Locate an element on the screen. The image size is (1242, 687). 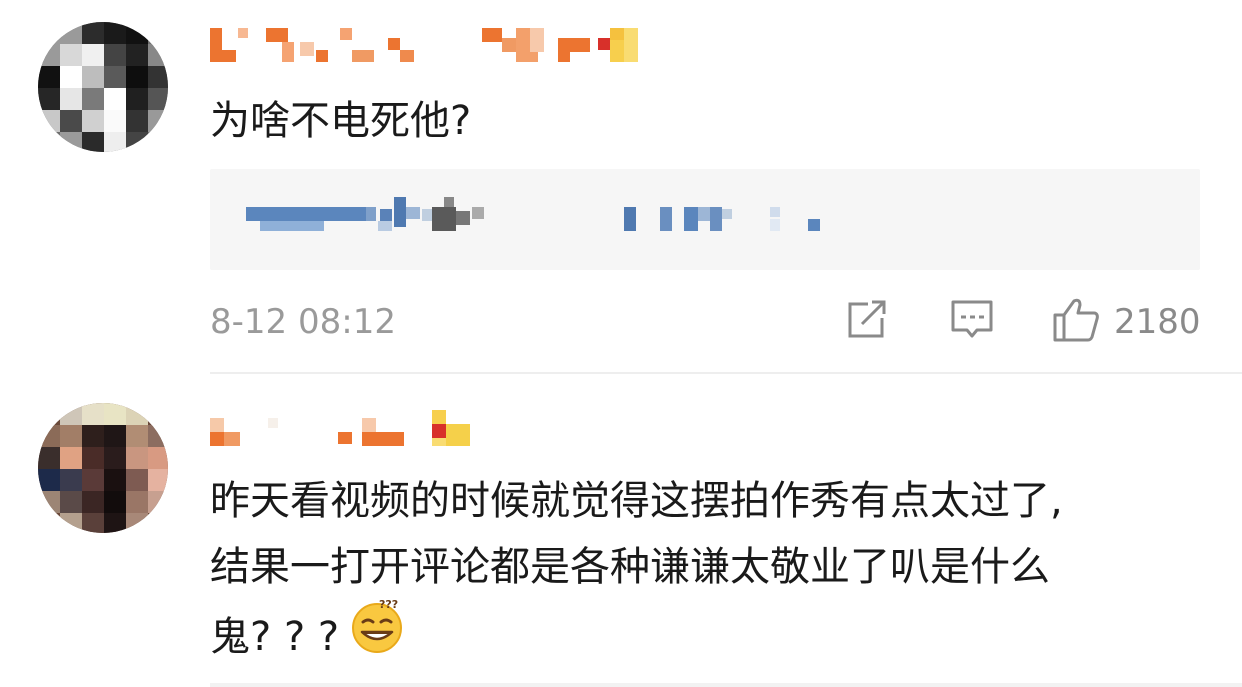
comment-text-line: 鬼? ? ? is located at coordinates (275, 637).